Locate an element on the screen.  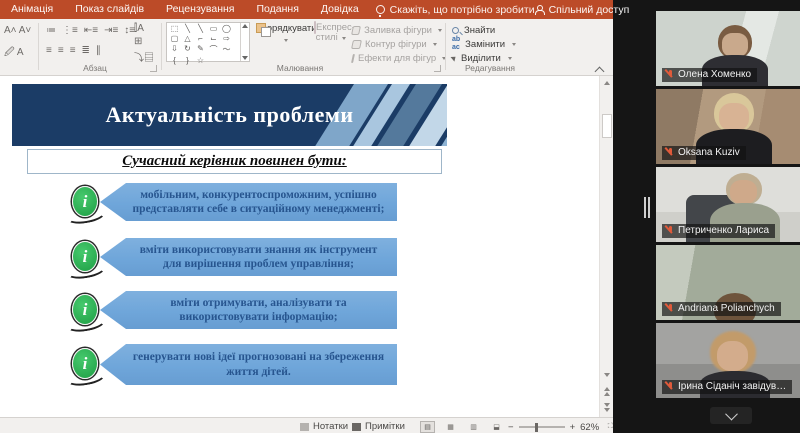
panel-resize-handle is located at coordinates (647, 207).